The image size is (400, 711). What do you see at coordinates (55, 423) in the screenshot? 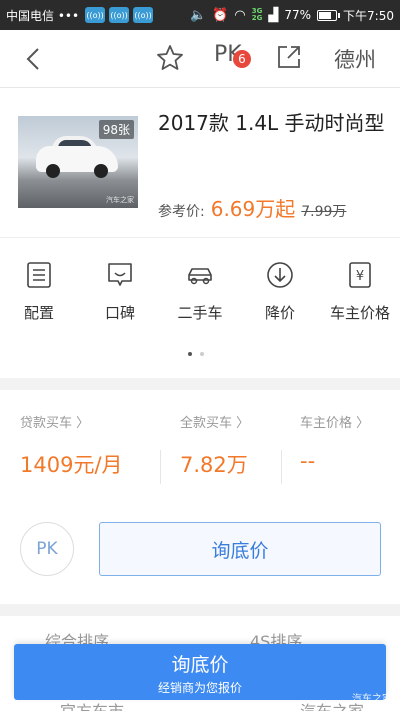
I see `loan-purchase-label: 贷款买车 〉` at bounding box center [55, 423].